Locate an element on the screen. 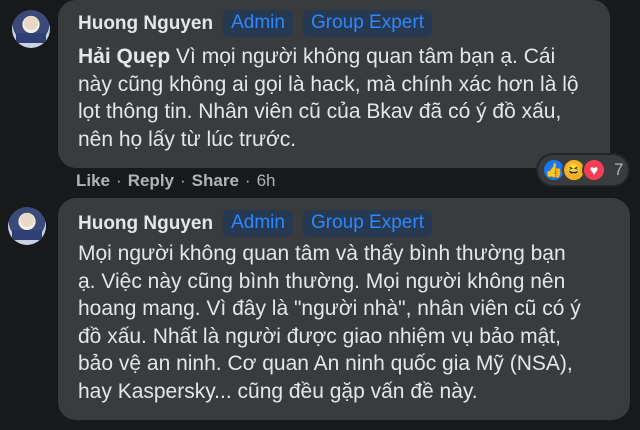 The height and width of the screenshot is (430, 640). reactions-summary: 👍 😆 ♥ 7 is located at coordinates (583, 170).